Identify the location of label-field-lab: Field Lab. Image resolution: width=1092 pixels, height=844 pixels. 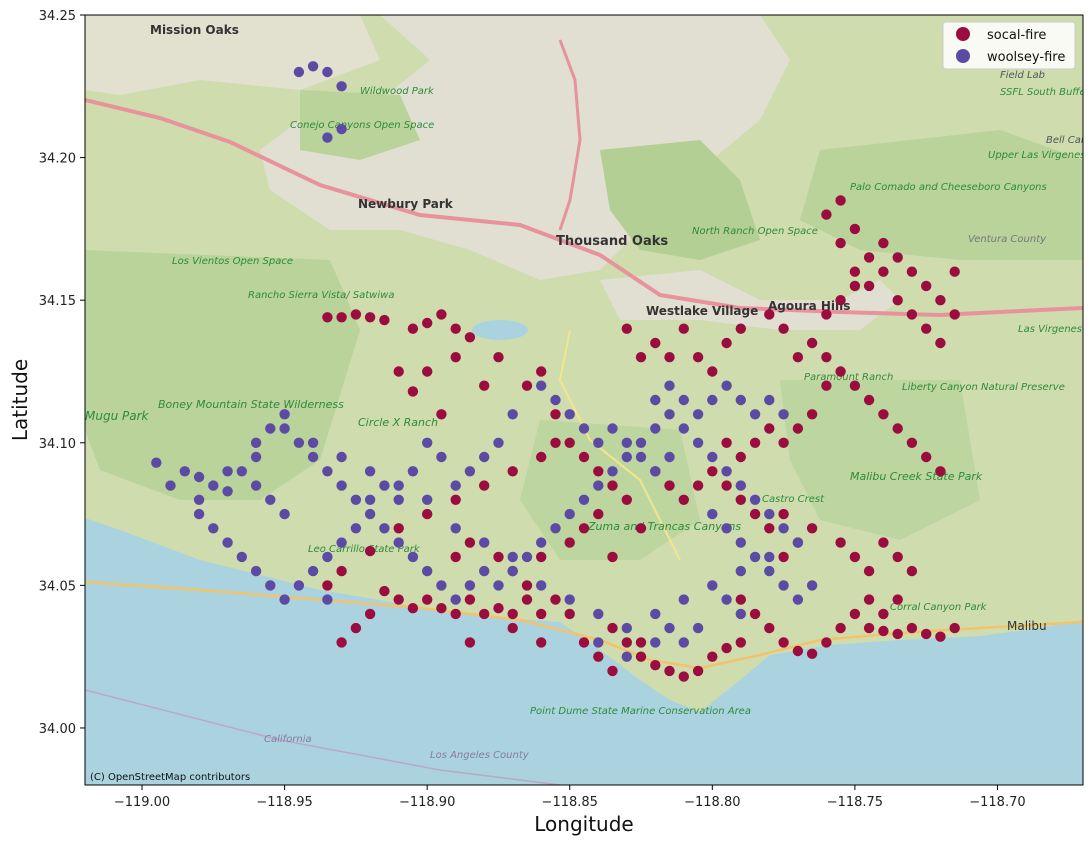
(1022, 75).